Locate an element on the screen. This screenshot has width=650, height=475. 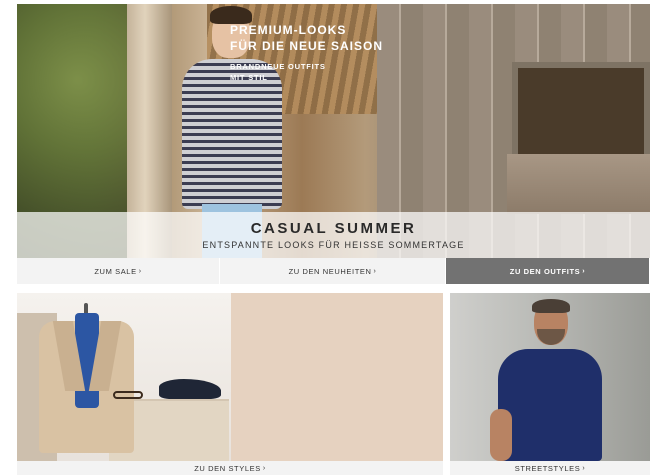
nav-link-outfits: ZU DEN OUTFITS › is located at coordinates (548, 271).